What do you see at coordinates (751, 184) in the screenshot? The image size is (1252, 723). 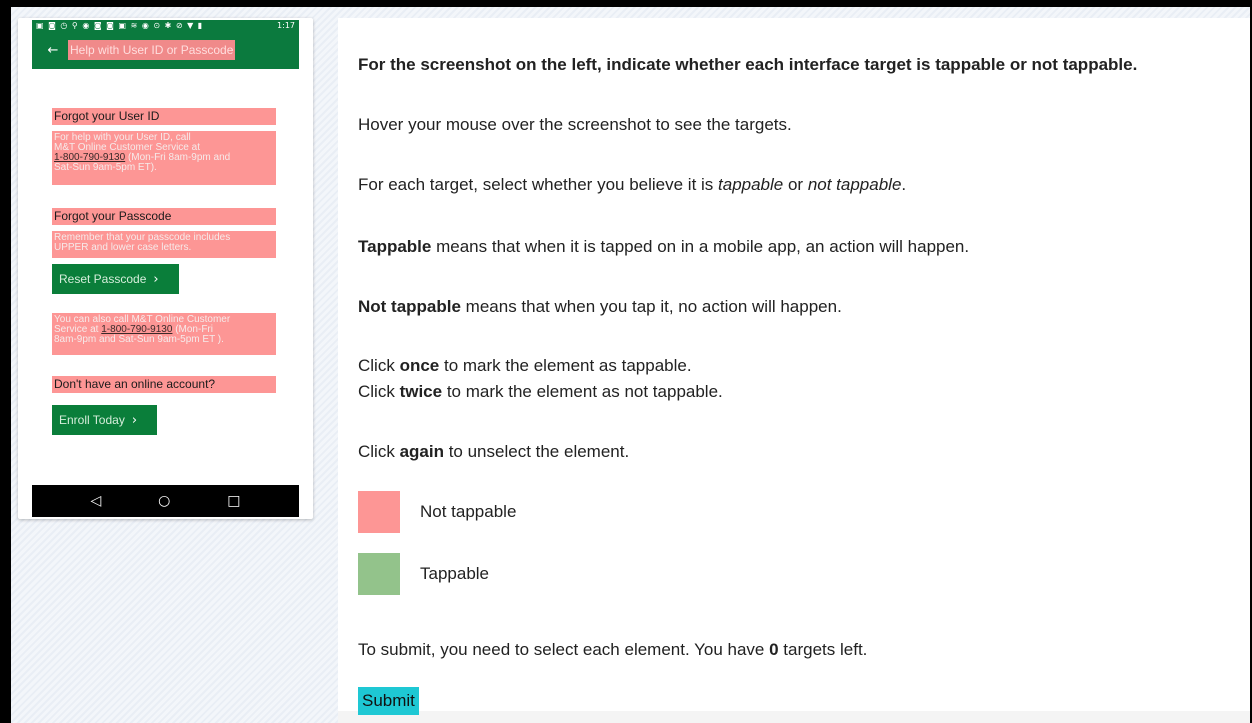 I see `select-tappable-word: tappable` at bounding box center [751, 184].